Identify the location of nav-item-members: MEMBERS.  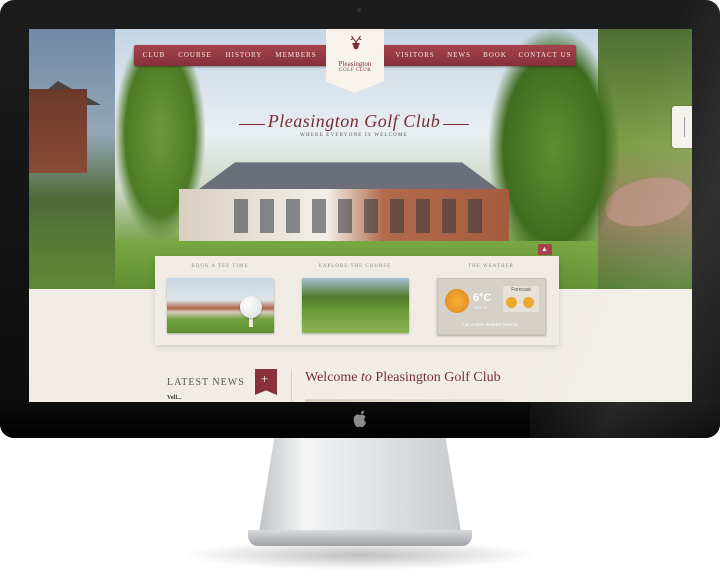
(296, 55).